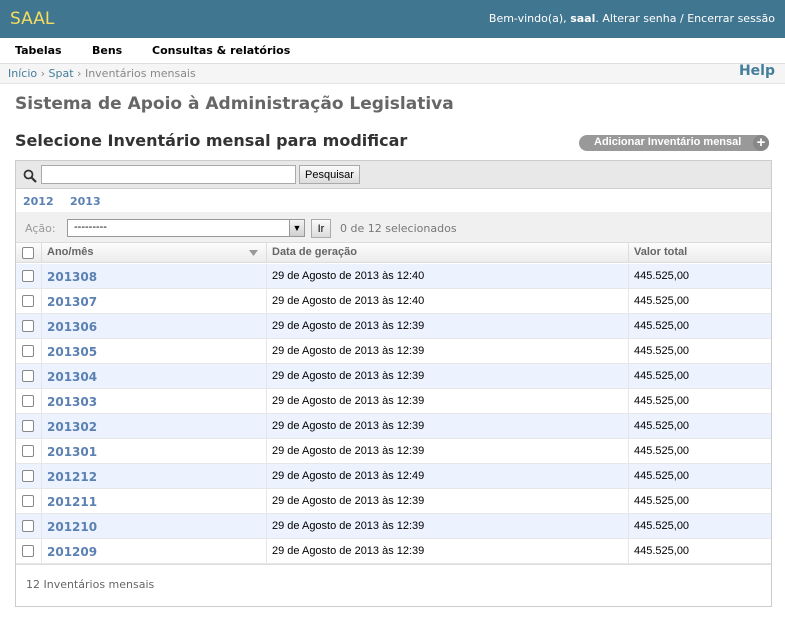 This screenshot has height=617, width=785. I want to click on ano-mes-cell: 201306, so click(153, 326).